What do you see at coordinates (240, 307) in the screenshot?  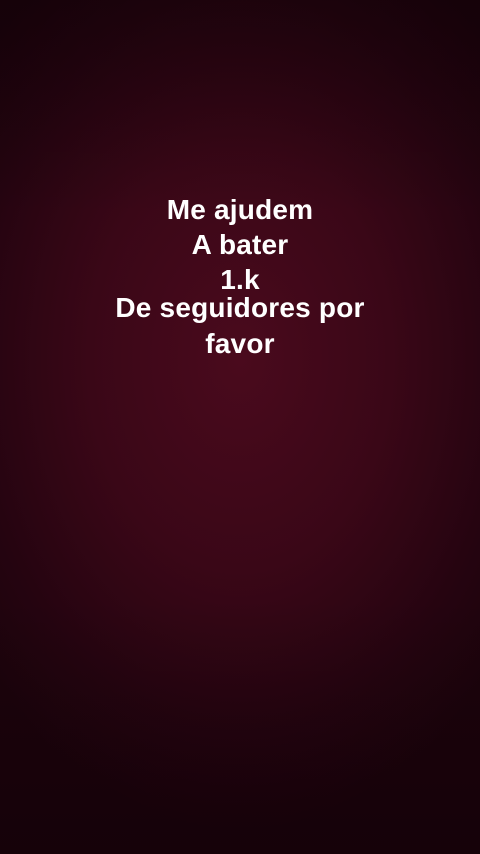 I see `caption-line-4: De seguidores por` at bounding box center [240, 307].